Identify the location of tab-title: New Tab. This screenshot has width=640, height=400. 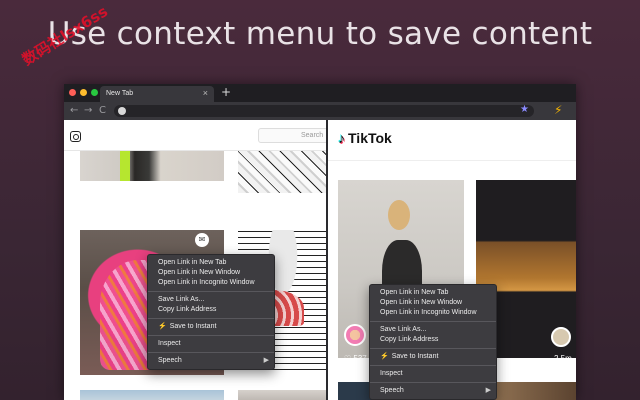
(120, 93).